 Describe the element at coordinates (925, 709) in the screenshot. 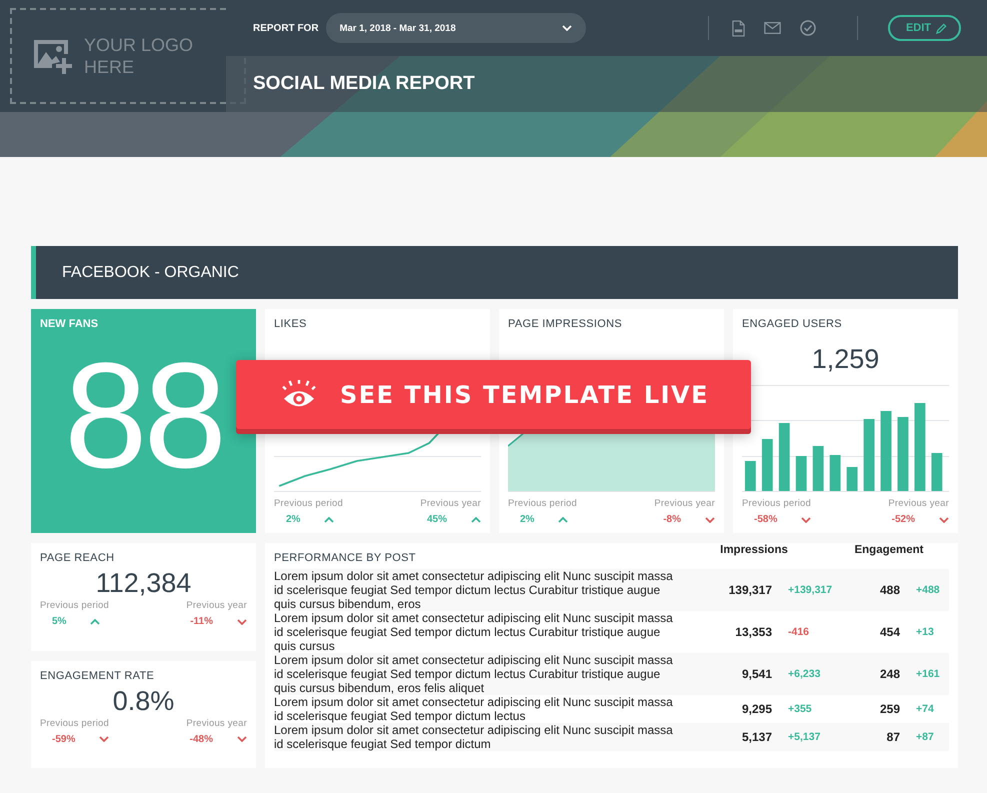

I see `change-value: +74` at that location.